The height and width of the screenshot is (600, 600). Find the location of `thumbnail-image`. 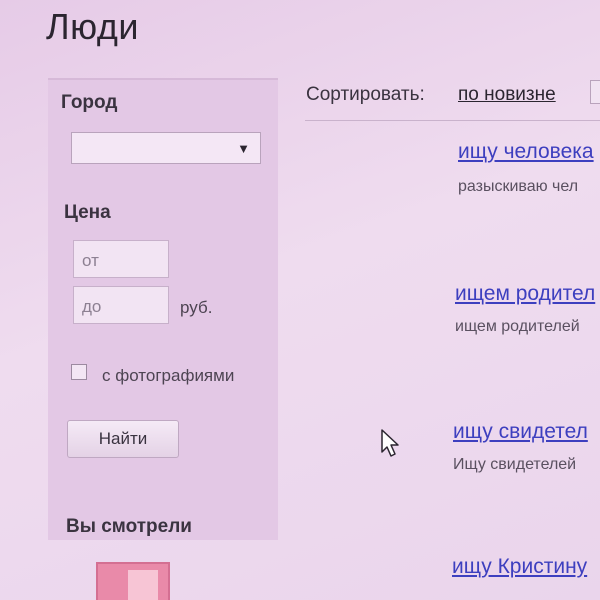

thumbnail-image is located at coordinates (143, 585).